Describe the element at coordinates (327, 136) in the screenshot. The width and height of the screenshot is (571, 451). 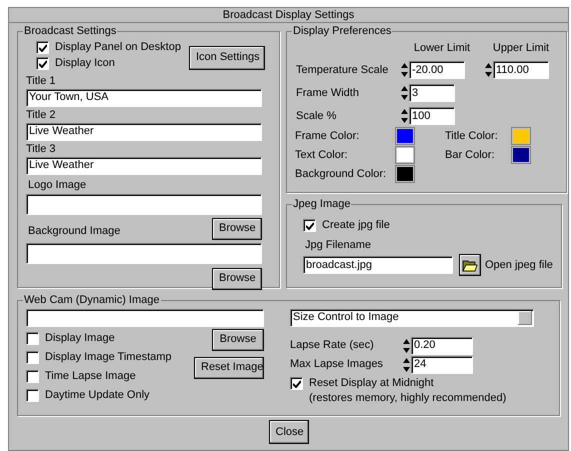
I see `field-label: Frame Color:` at that location.